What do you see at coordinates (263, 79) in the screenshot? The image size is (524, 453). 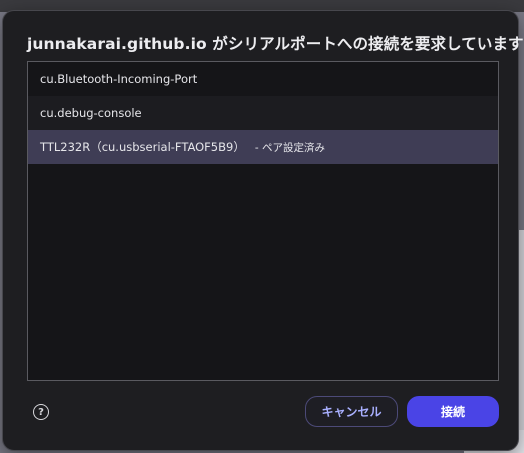 I see `port-item-bluetooth: cu.Bluetooth-Incoming-Port` at bounding box center [263, 79].